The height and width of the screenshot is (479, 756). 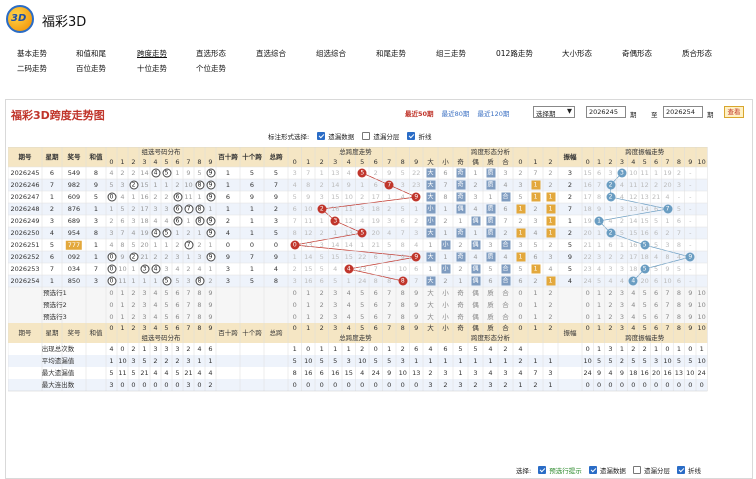 I want to click on nav-item-0-1: 和值和尾, so click(x=91, y=53).